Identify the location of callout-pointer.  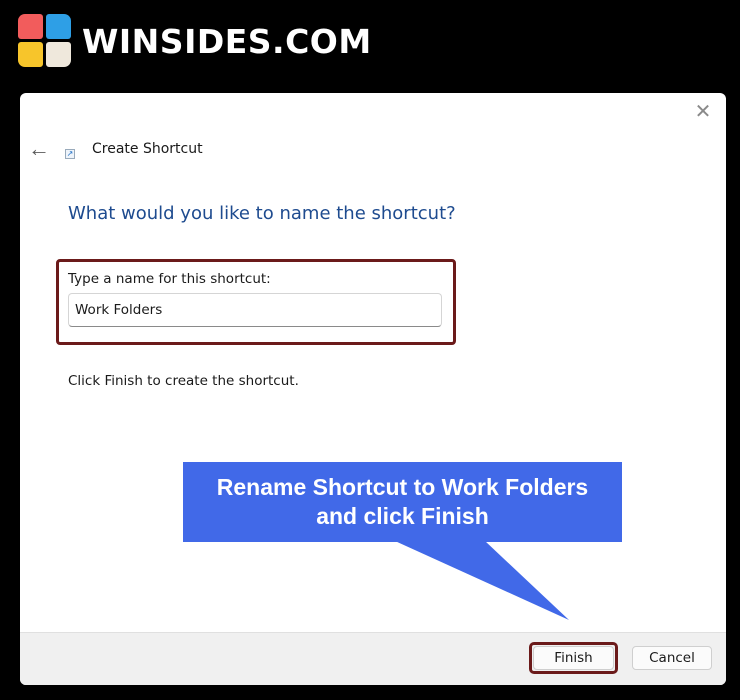
(482, 580).